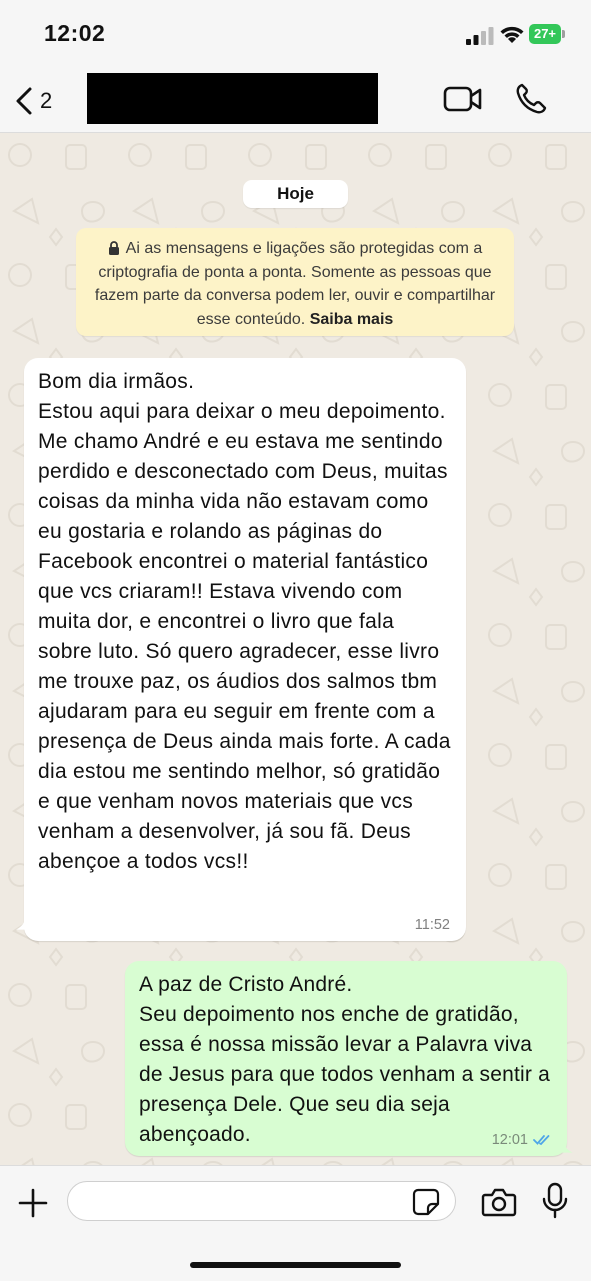 The width and height of the screenshot is (591, 1281). What do you see at coordinates (352, 319) in the screenshot?
I see `learn-more-link: Saiba mais` at bounding box center [352, 319].